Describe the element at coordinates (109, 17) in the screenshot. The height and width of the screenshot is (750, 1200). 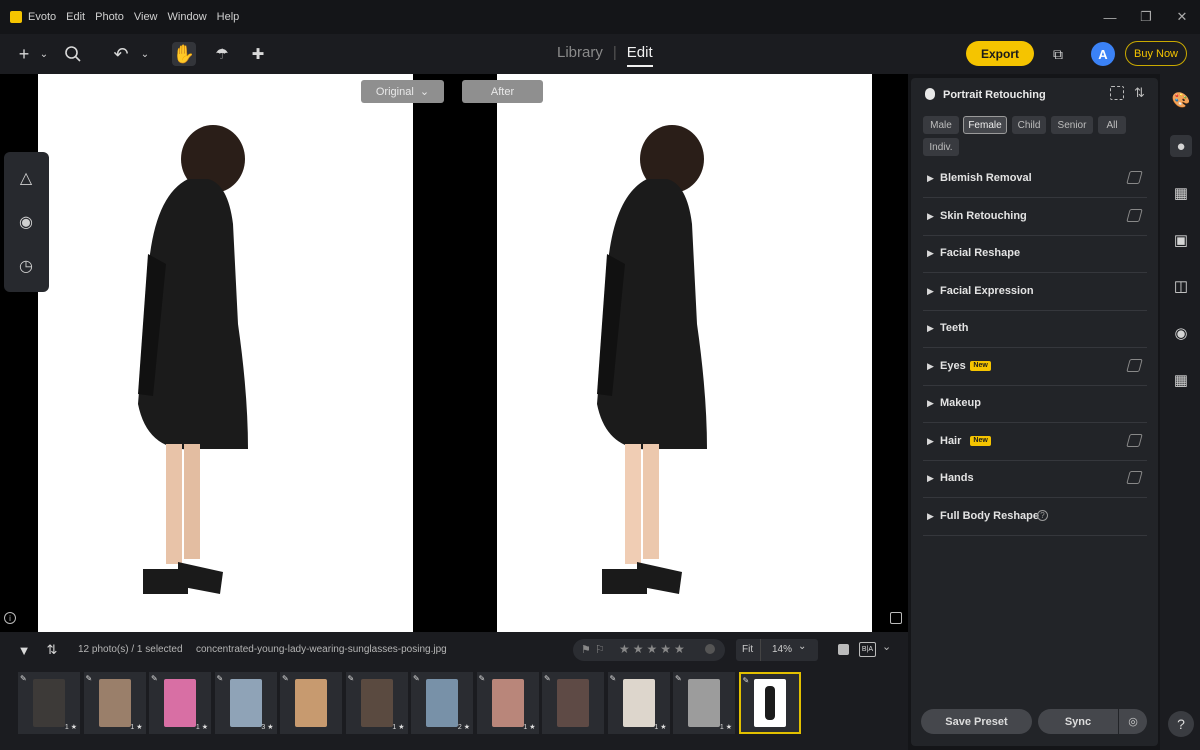
I see `menu-photo: Photo` at that location.